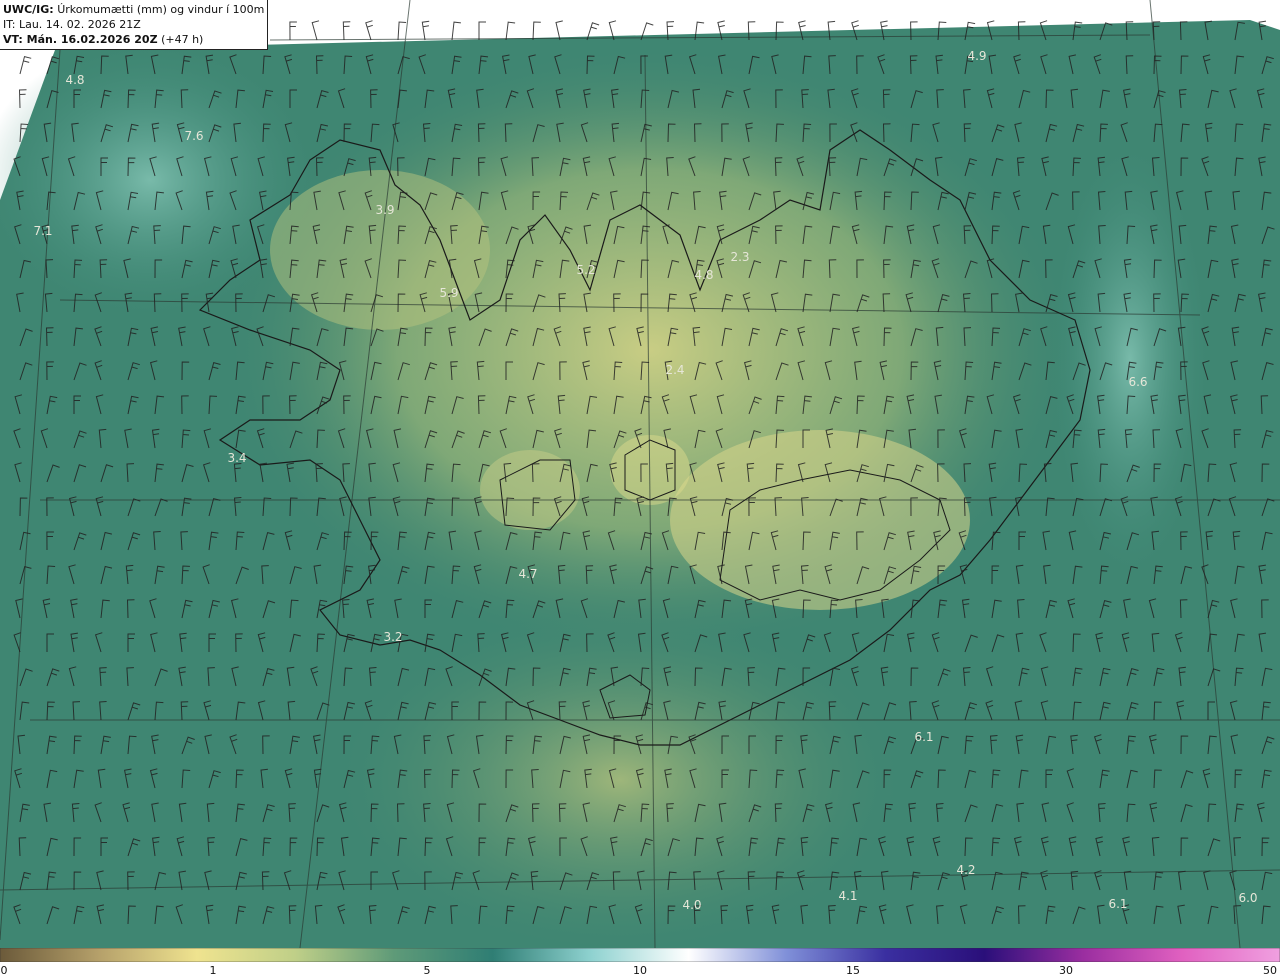  I want to click on issue-time: IT: Lau. 14. 02. 2026 21Z, so click(72, 24).